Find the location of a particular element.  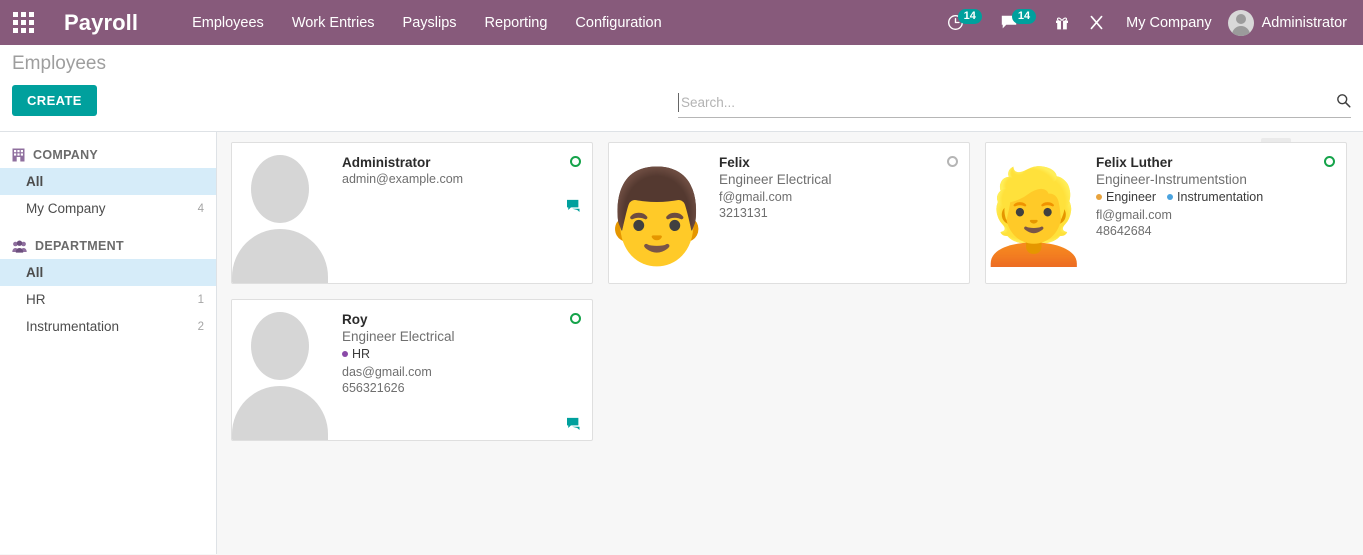

employee-card-body: Administrator admin@example.com is located at coordinates (460, 213).